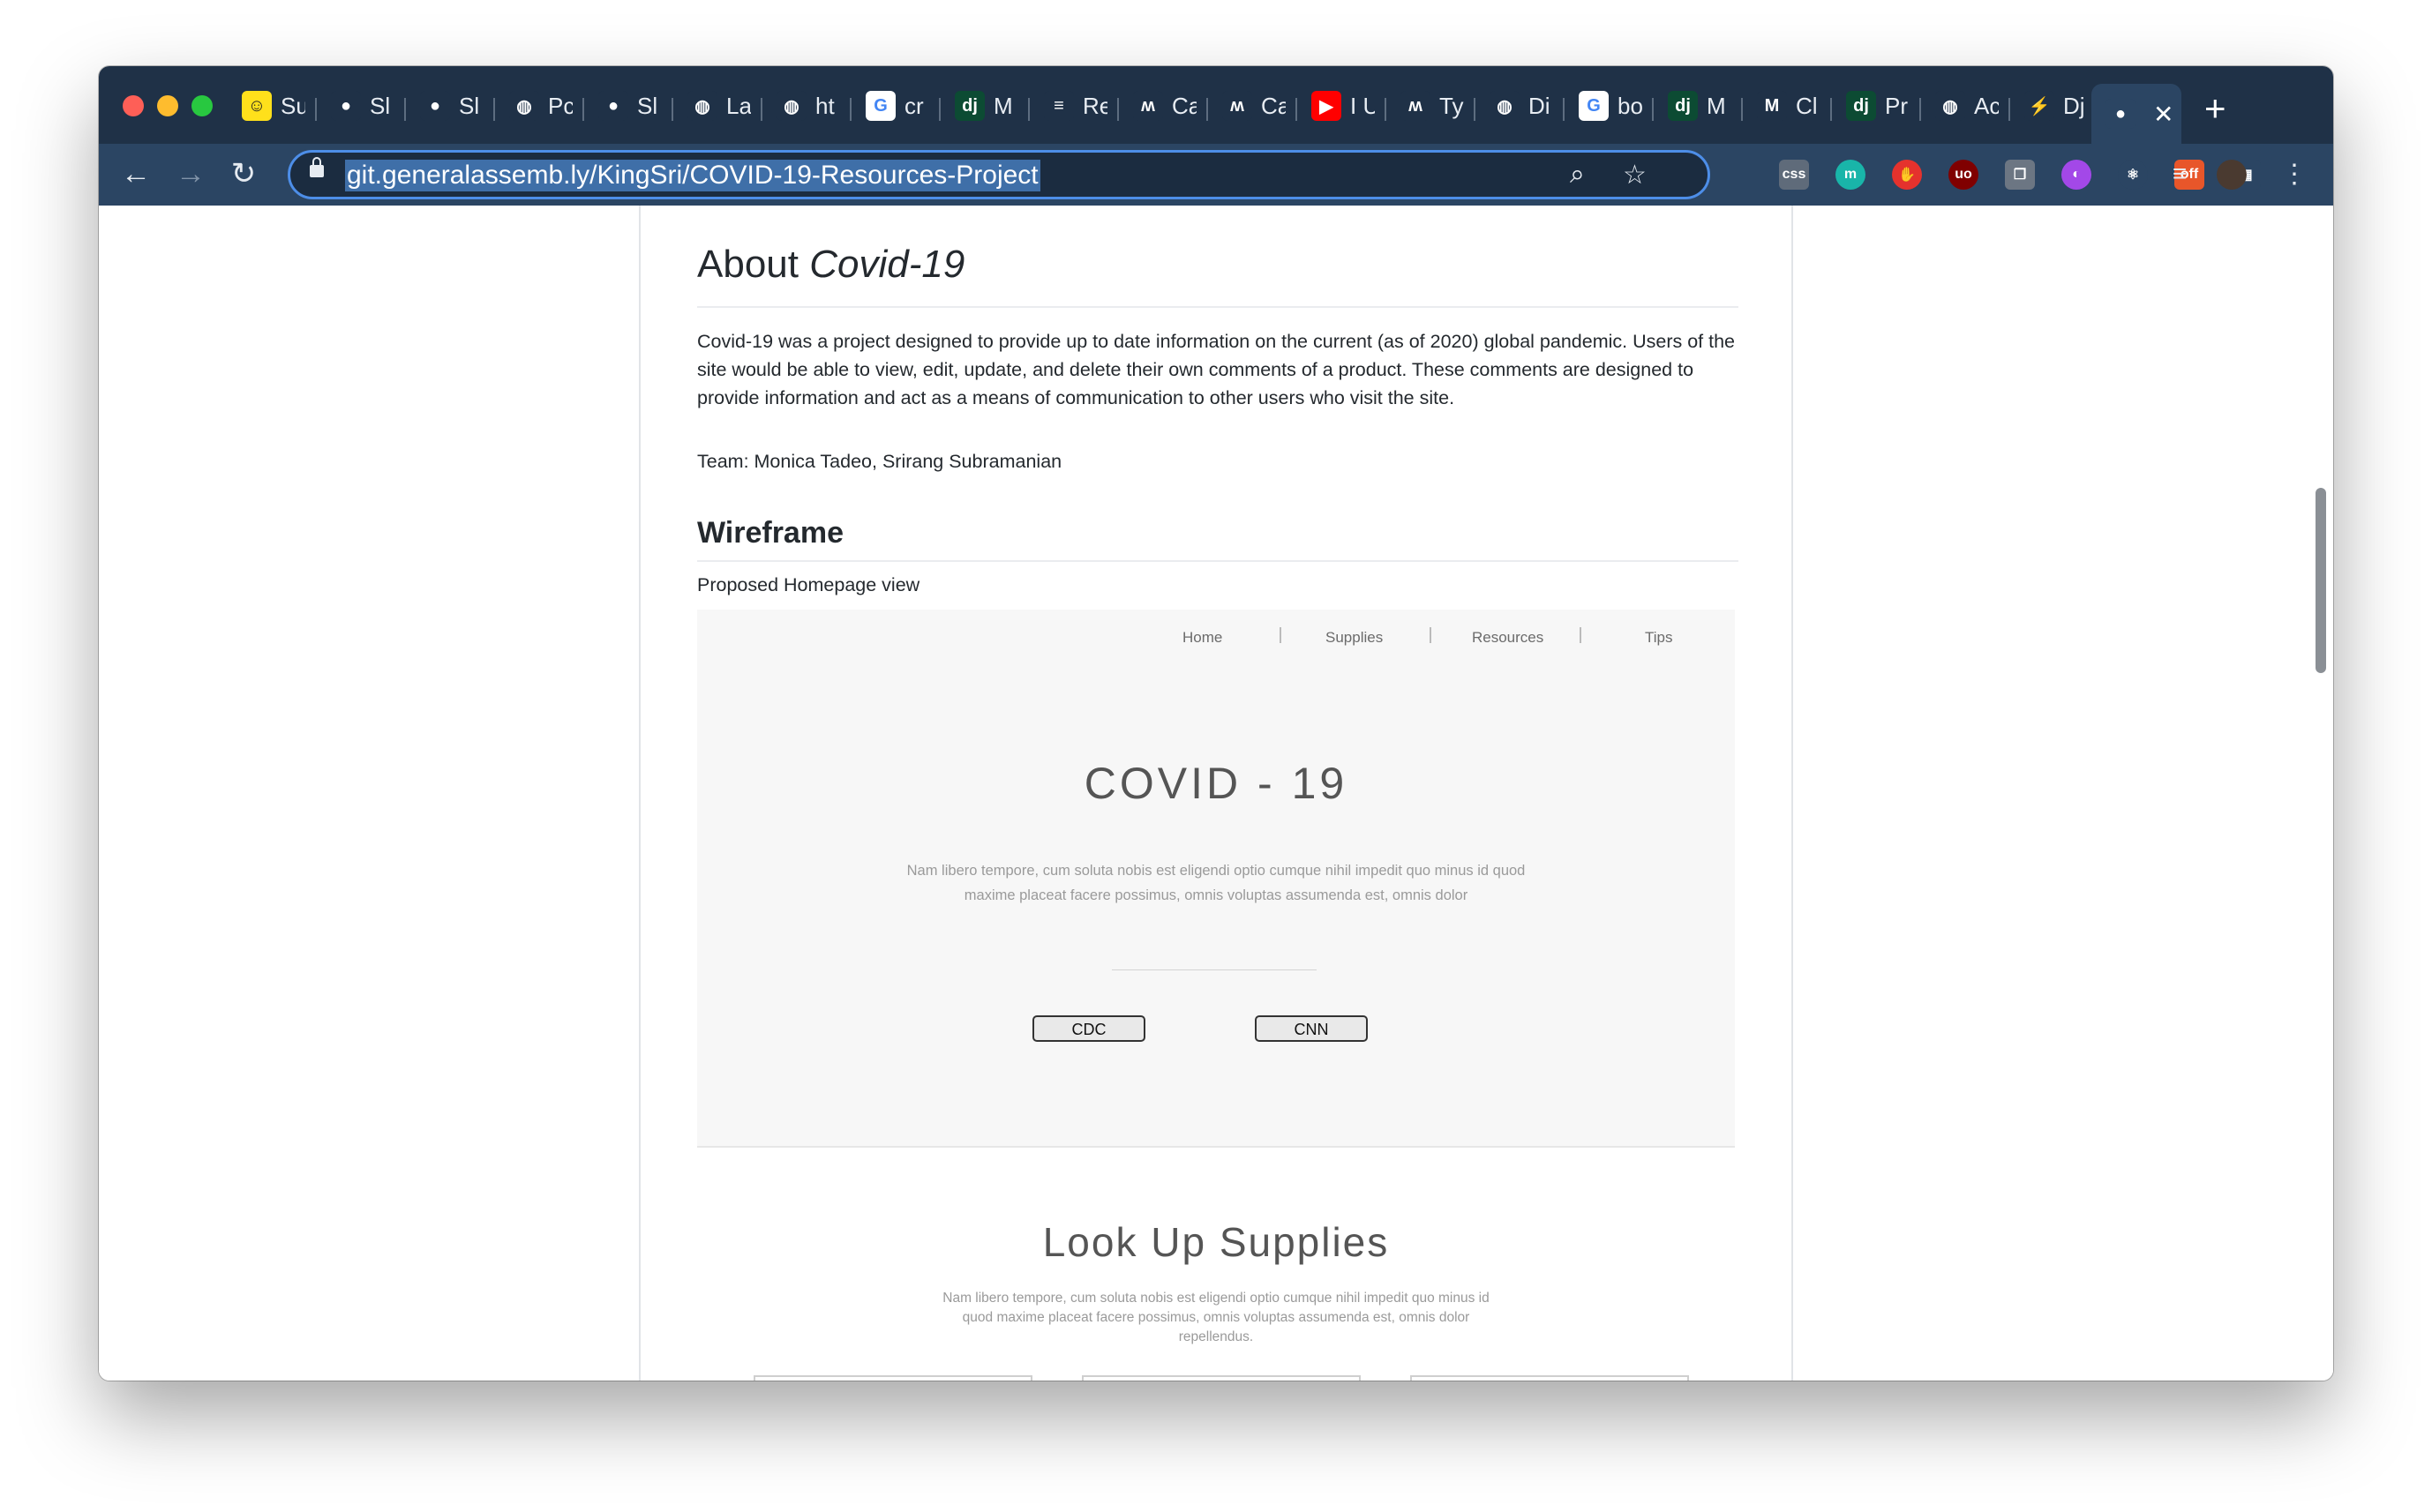  Describe the element at coordinates (825, 105) in the screenshot. I see `tab-title: ht` at that location.